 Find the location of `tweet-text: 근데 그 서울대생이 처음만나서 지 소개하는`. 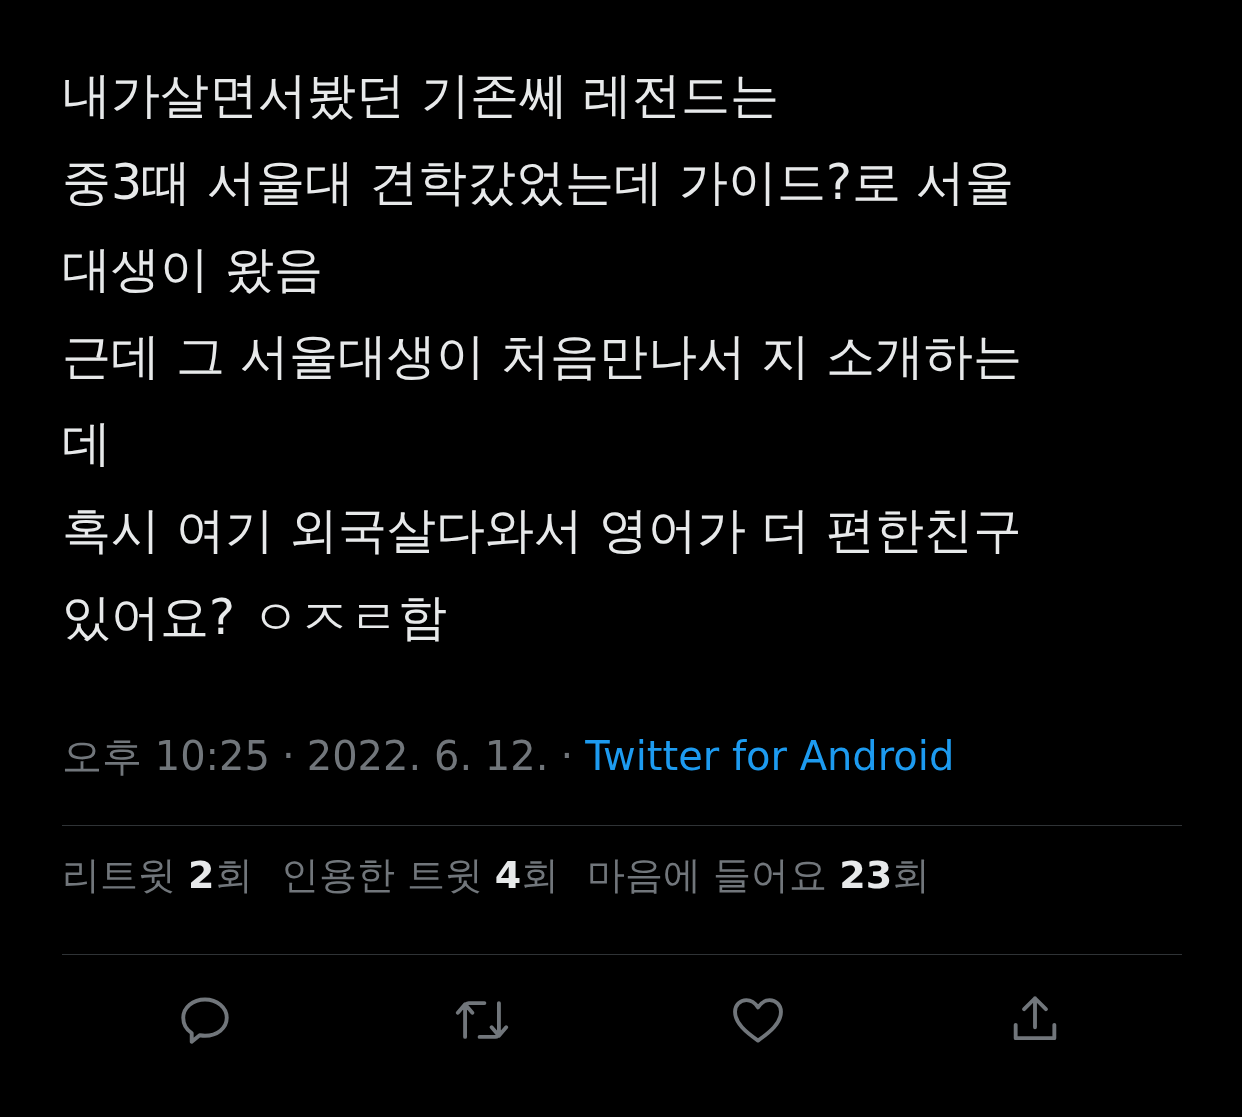

tweet-text: 근데 그 서울대생이 처음만나서 지 소개하는 is located at coordinates (542, 357).